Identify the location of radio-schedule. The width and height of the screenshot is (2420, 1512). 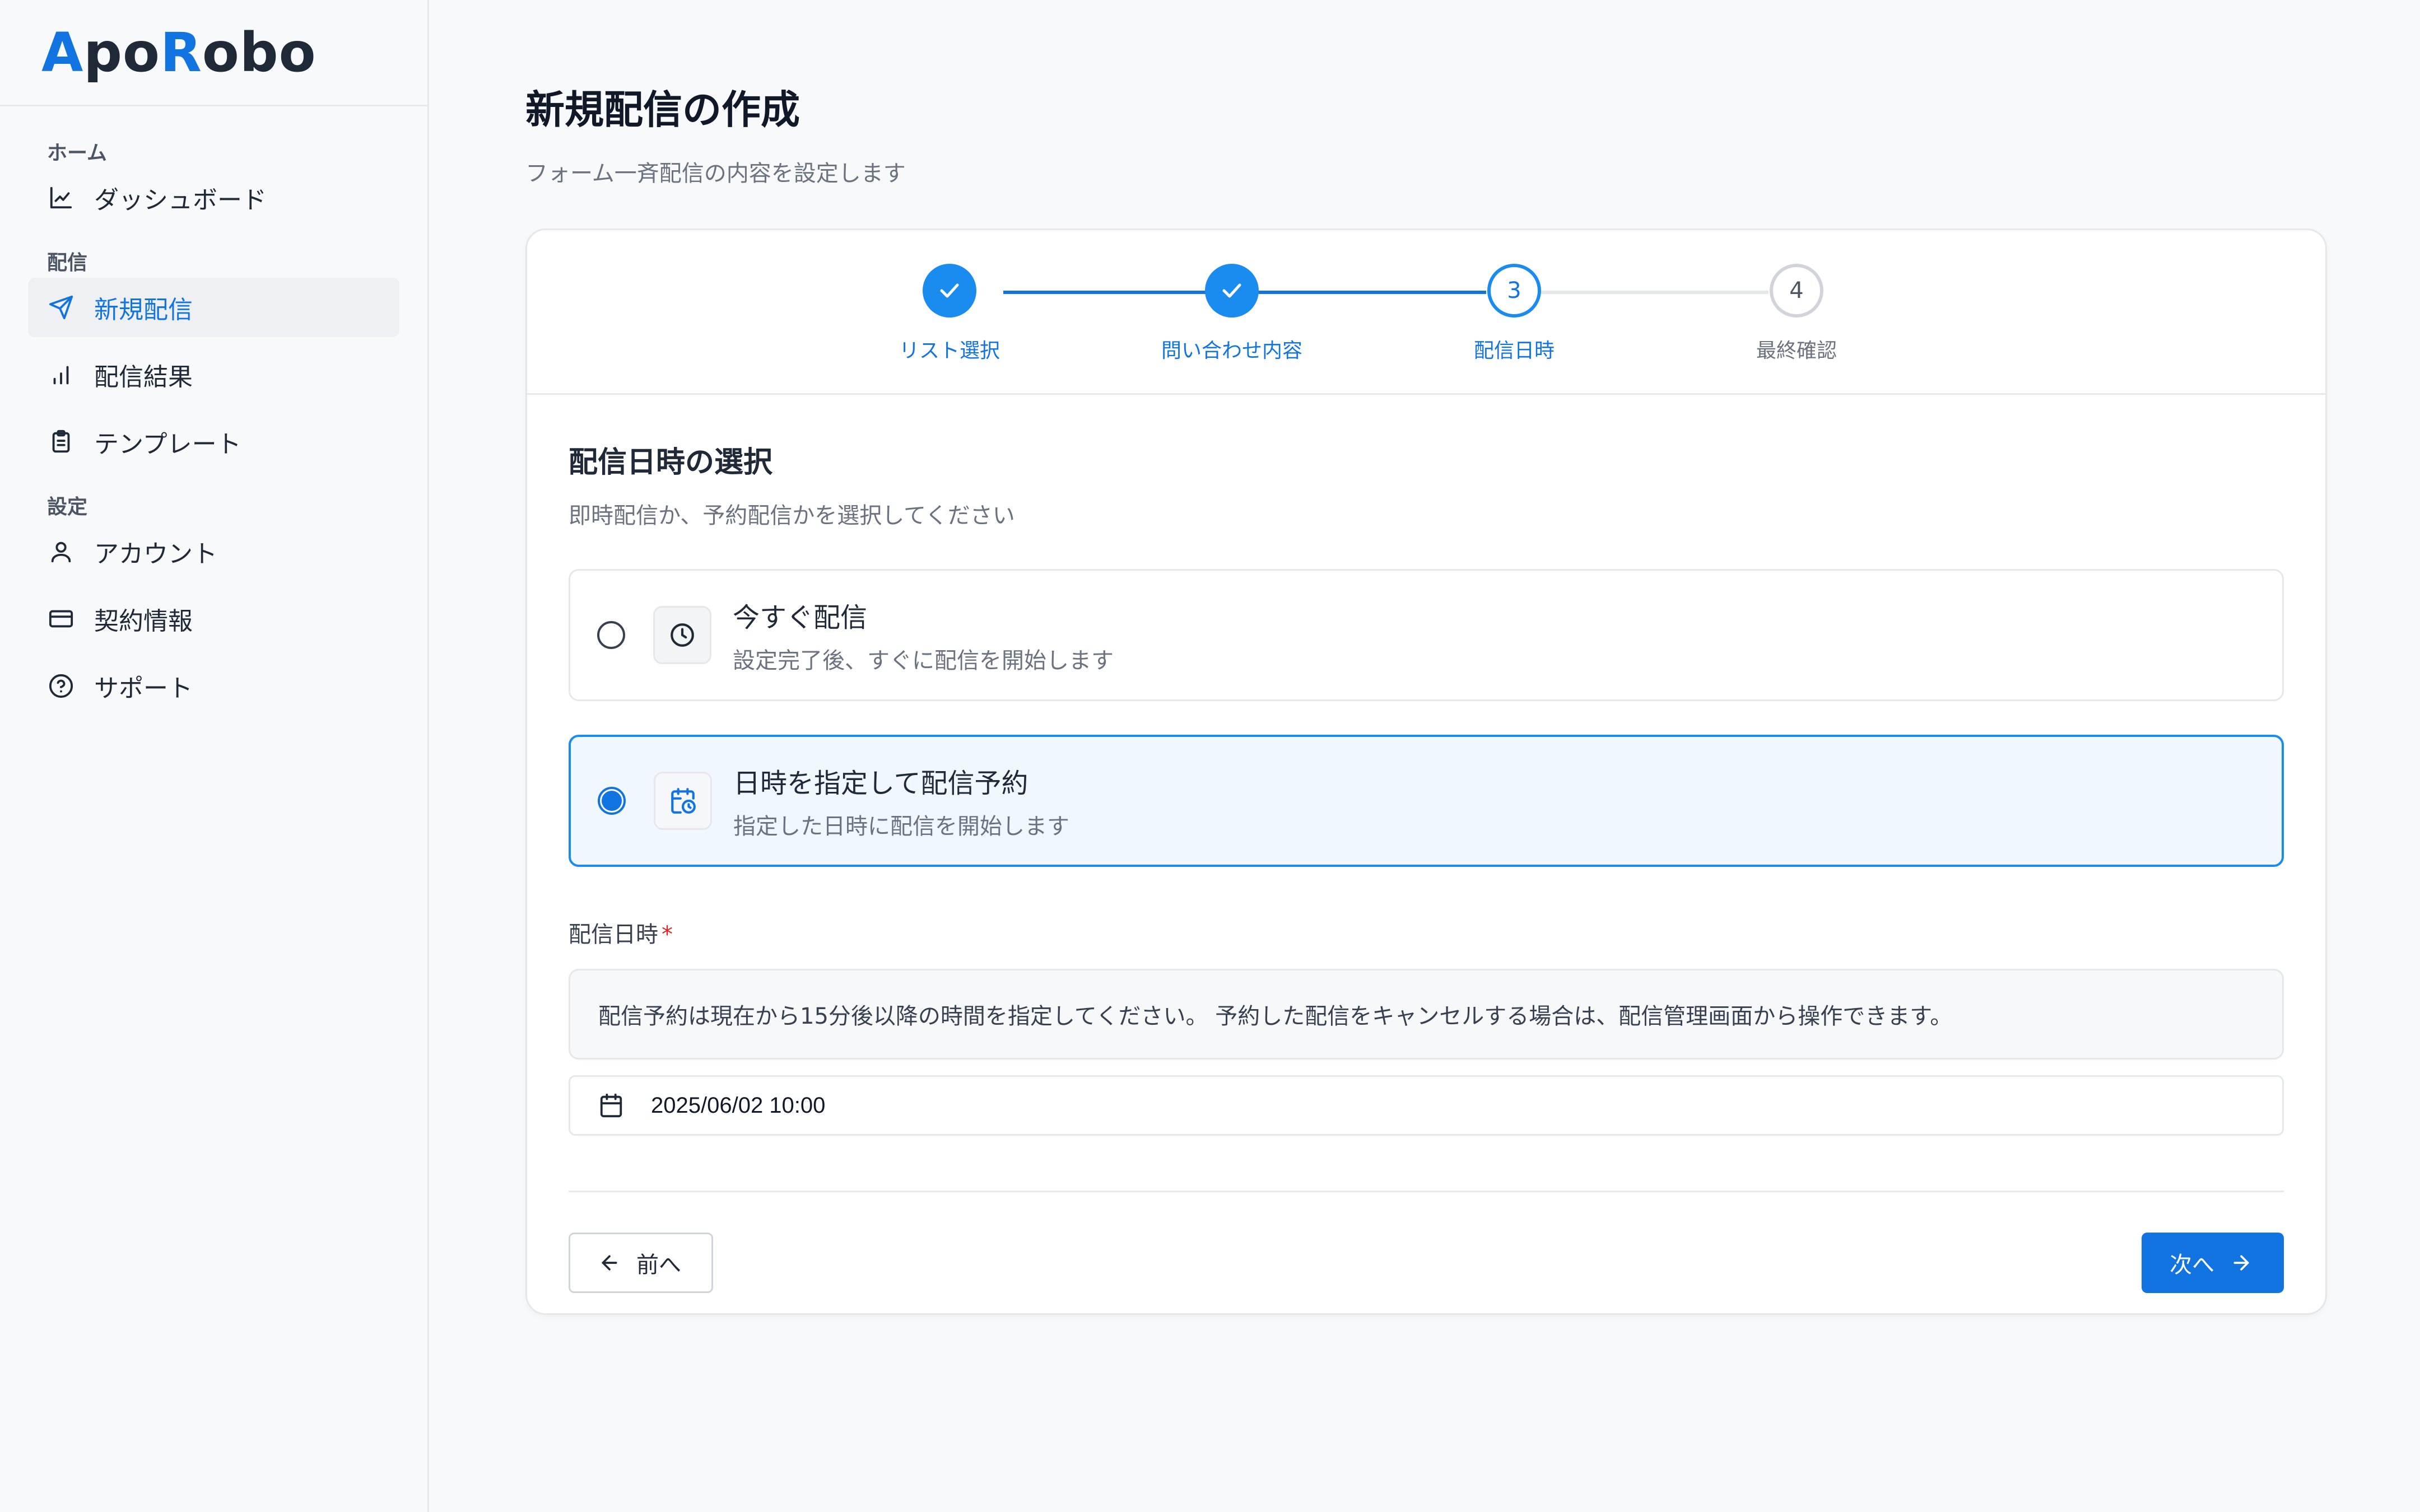
(612, 801).